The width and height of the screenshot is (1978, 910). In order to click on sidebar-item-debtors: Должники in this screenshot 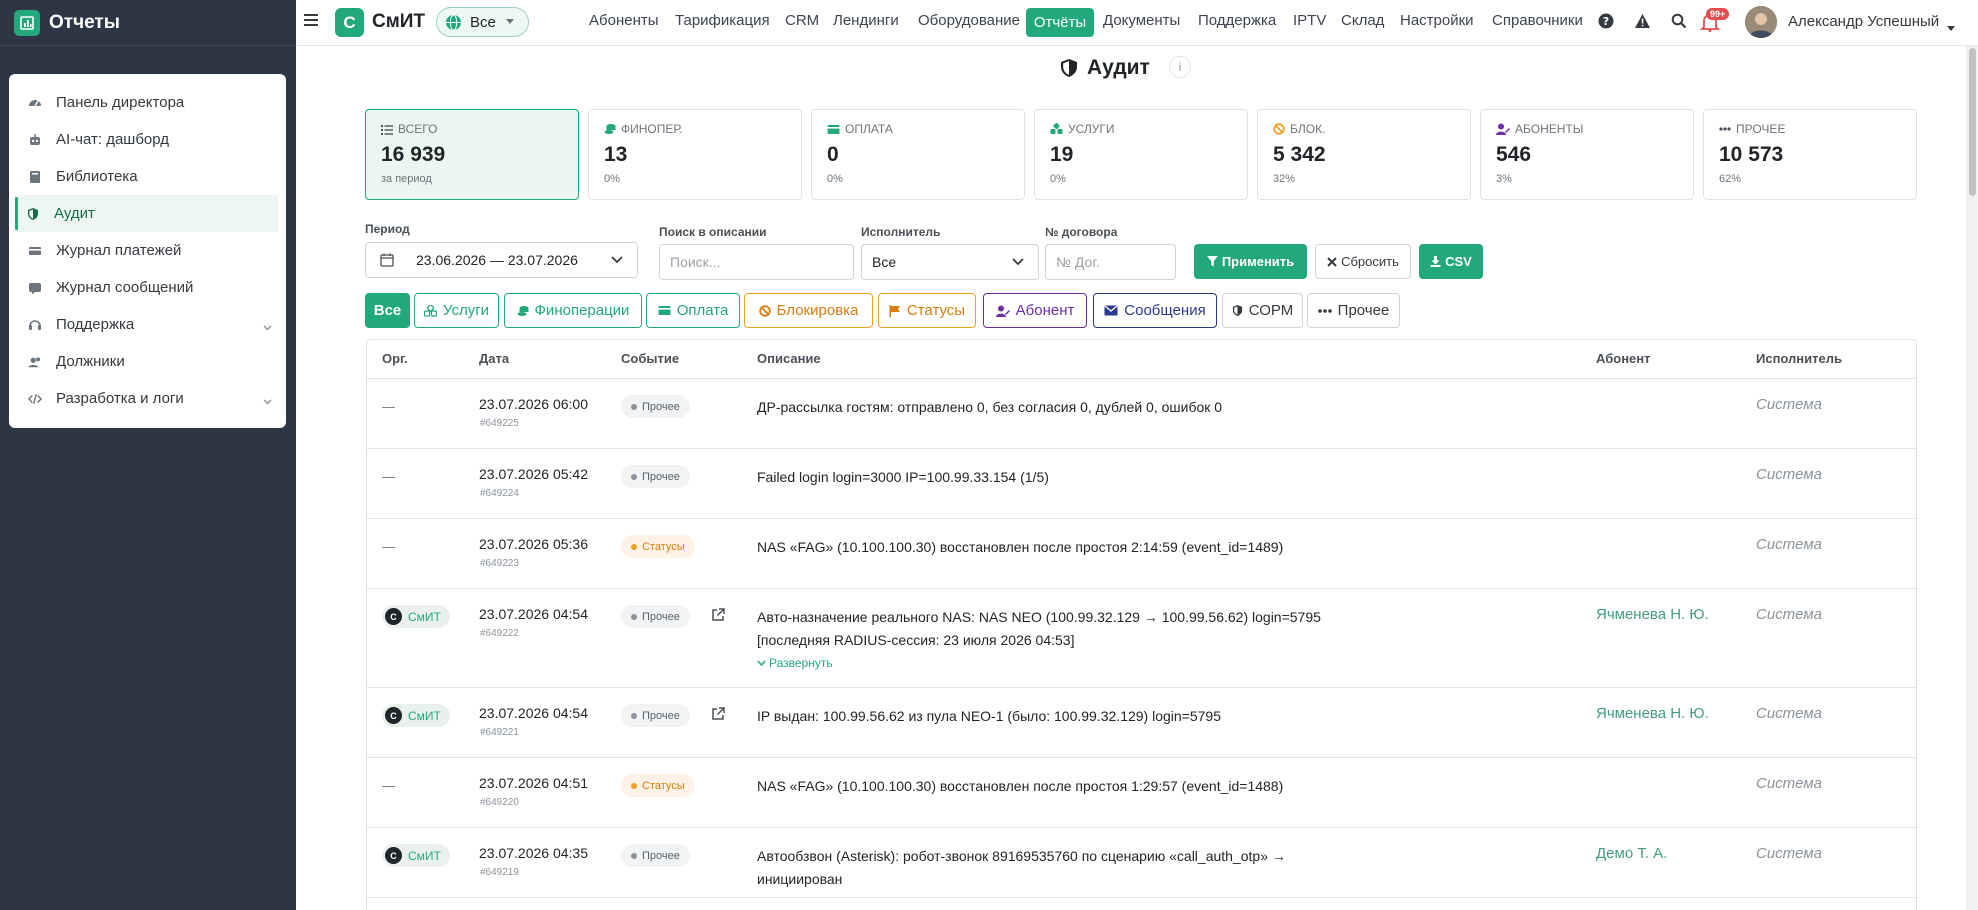, I will do `click(147, 361)`.